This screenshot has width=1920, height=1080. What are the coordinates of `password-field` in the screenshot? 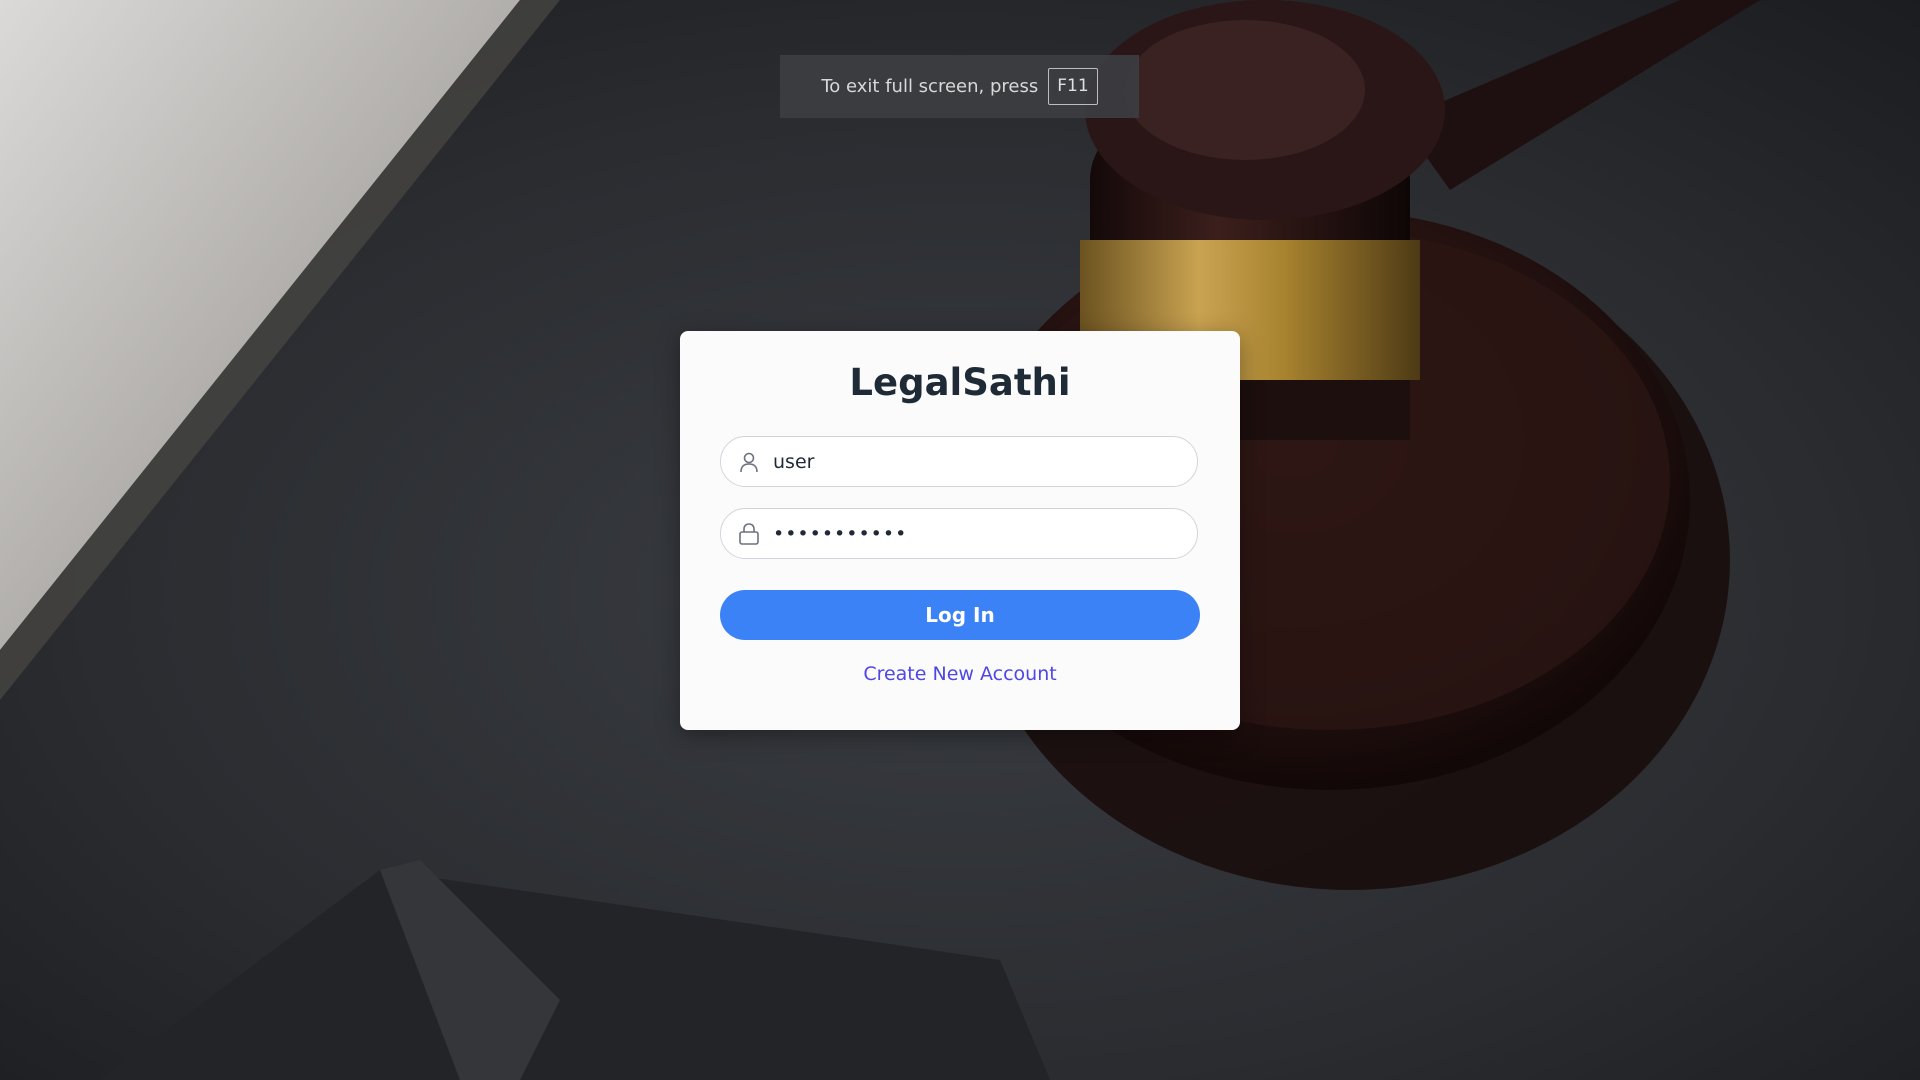 It's located at (959, 533).